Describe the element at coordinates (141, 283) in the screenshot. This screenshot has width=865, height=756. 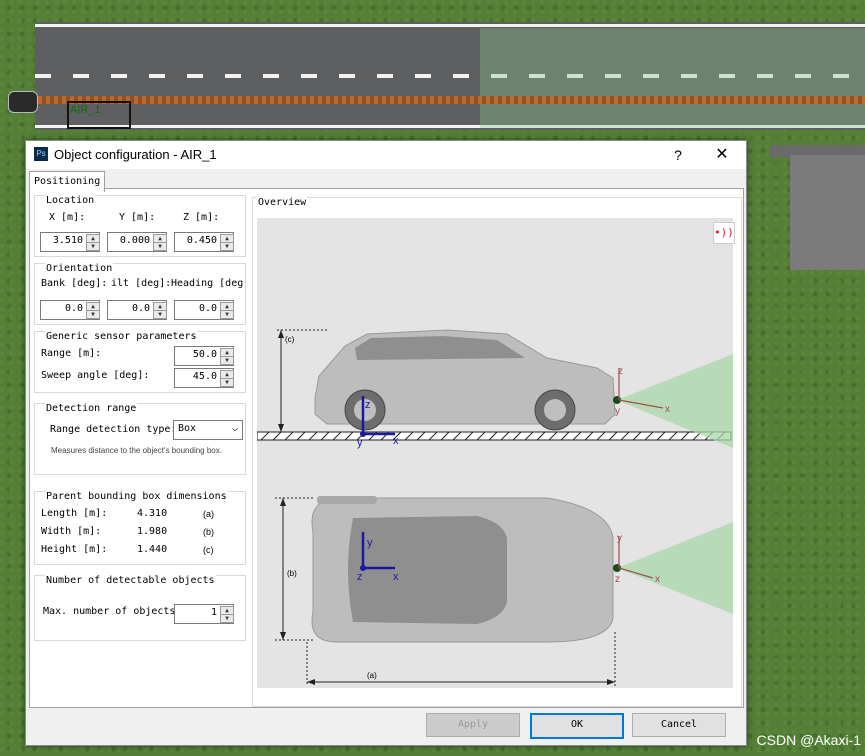
I see `tilt-label: ilt [deg]:` at that location.